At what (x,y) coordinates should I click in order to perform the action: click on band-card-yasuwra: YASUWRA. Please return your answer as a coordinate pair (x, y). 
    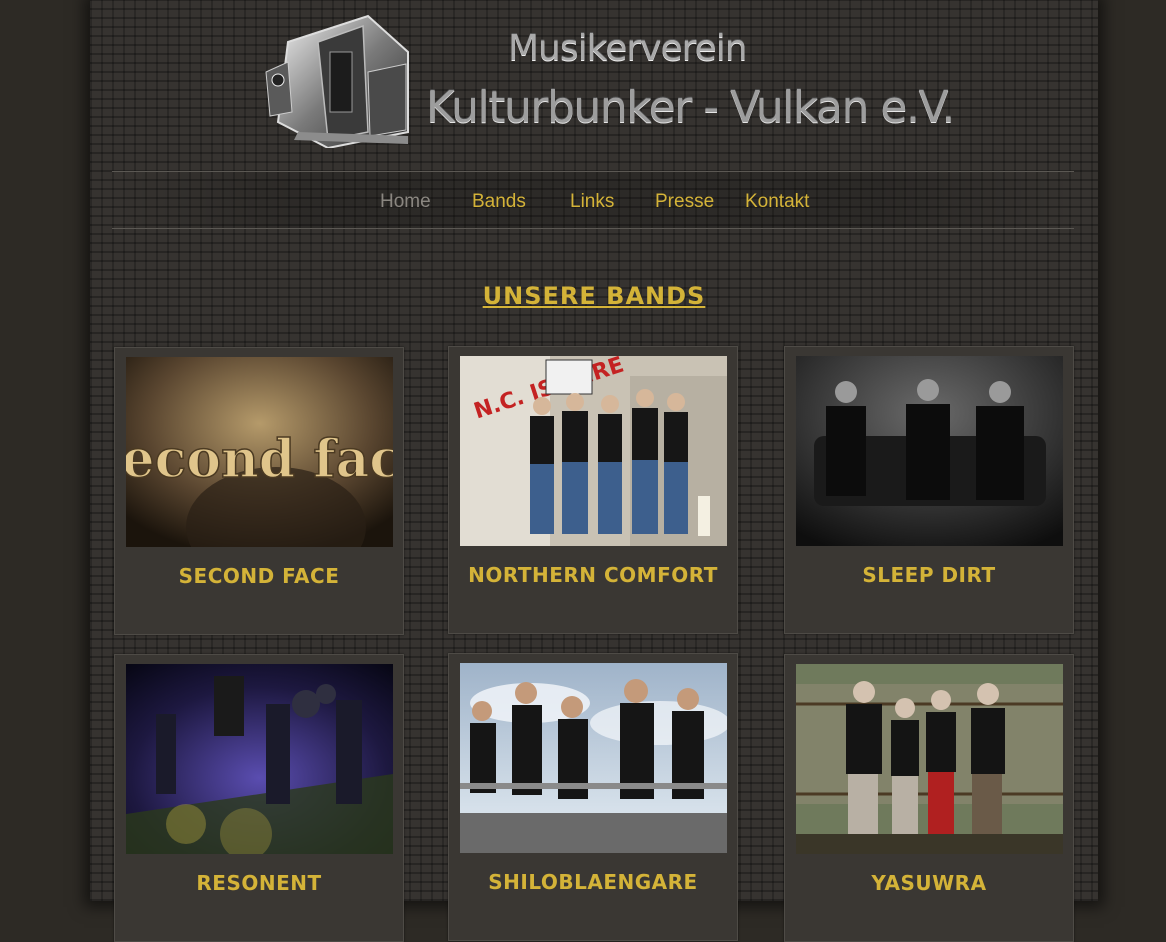
    Looking at the image, I should click on (929, 798).